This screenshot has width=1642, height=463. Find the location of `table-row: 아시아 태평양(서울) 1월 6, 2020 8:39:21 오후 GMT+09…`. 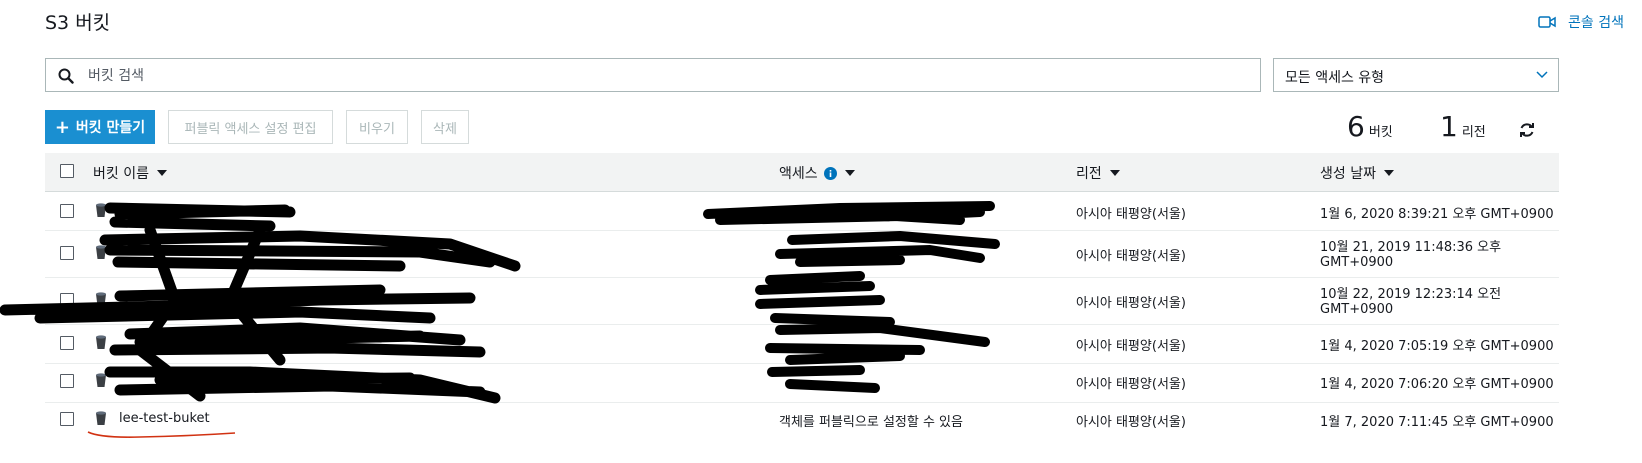

table-row: 아시아 태평양(서울) 1월 6, 2020 8:39:21 오후 GMT+09… is located at coordinates (802, 211).